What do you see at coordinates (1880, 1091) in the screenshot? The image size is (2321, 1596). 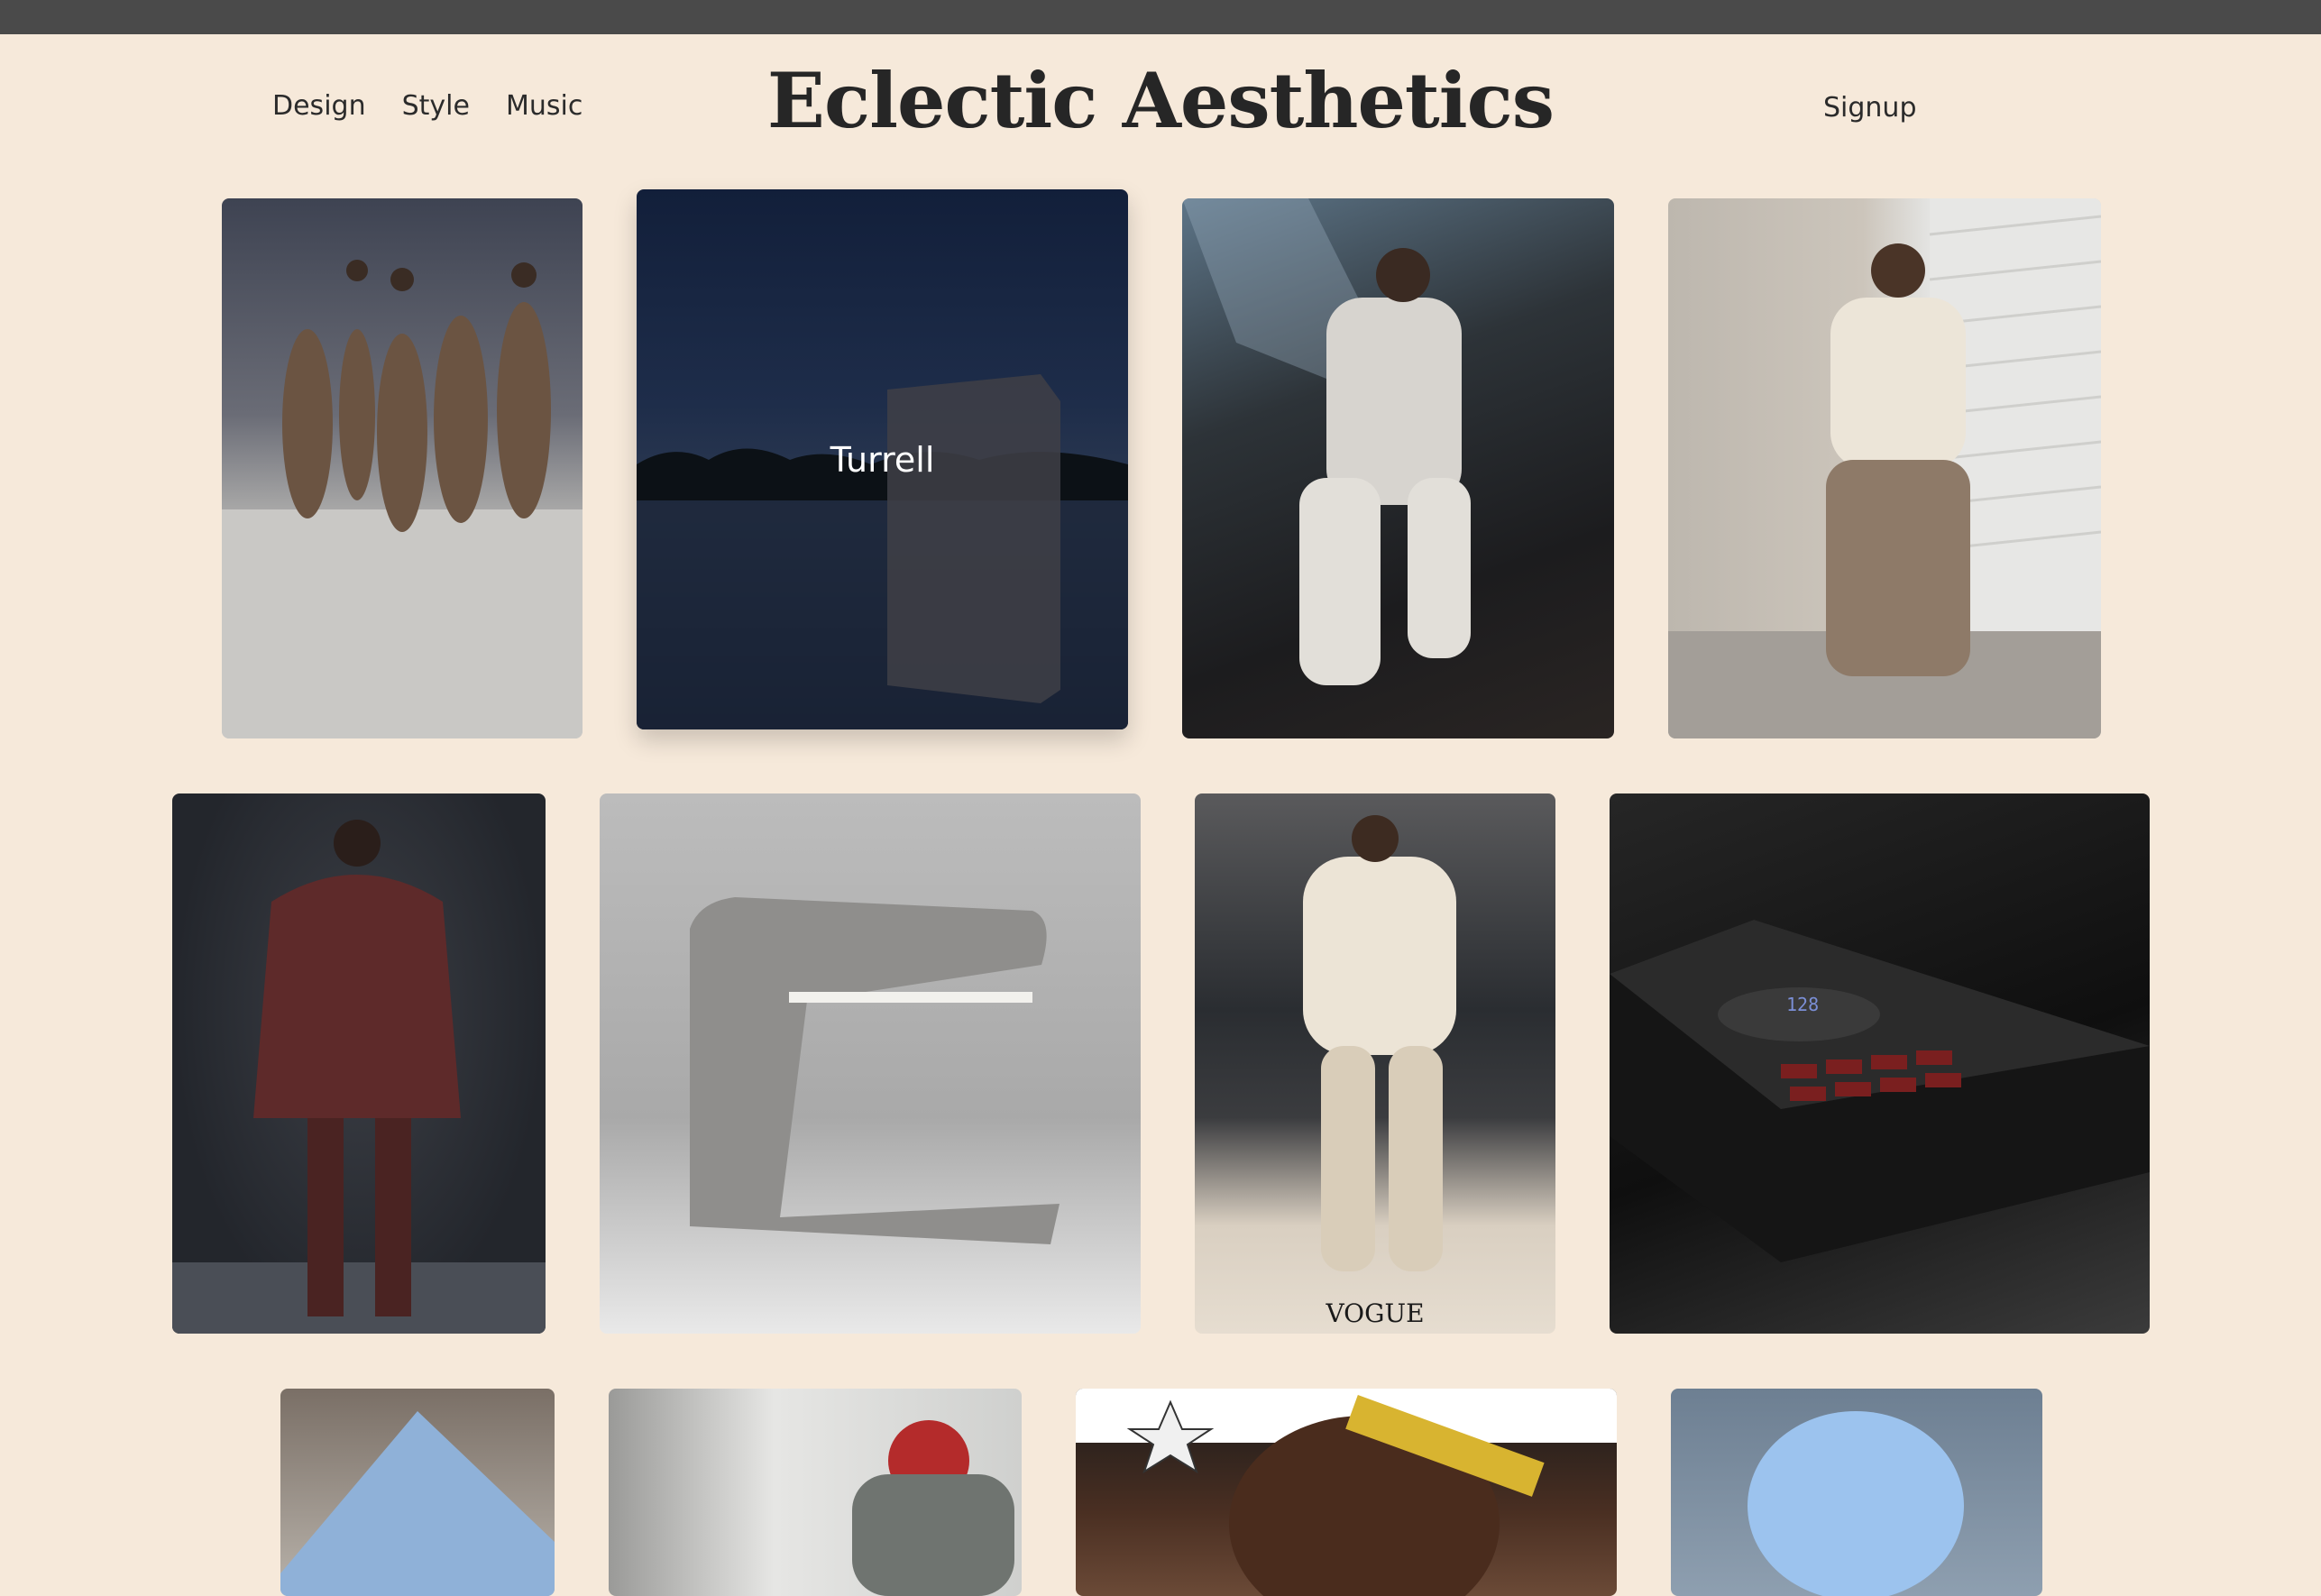 I see `sampler-image` at bounding box center [1880, 1091].